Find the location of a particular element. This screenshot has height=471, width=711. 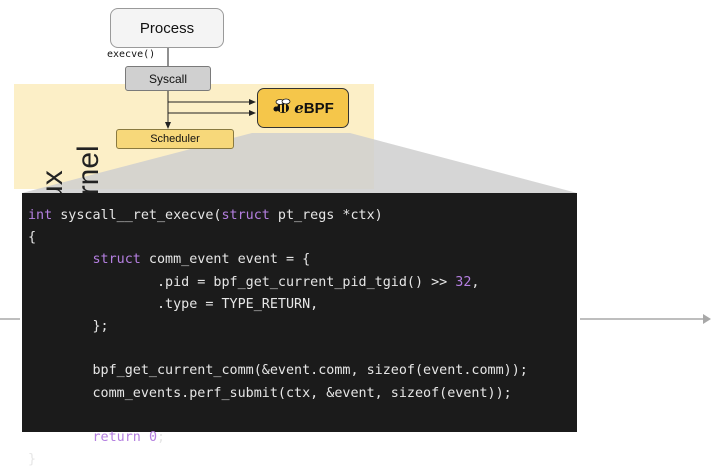

code-token-num: 32 is located at coordinates (463, 282).